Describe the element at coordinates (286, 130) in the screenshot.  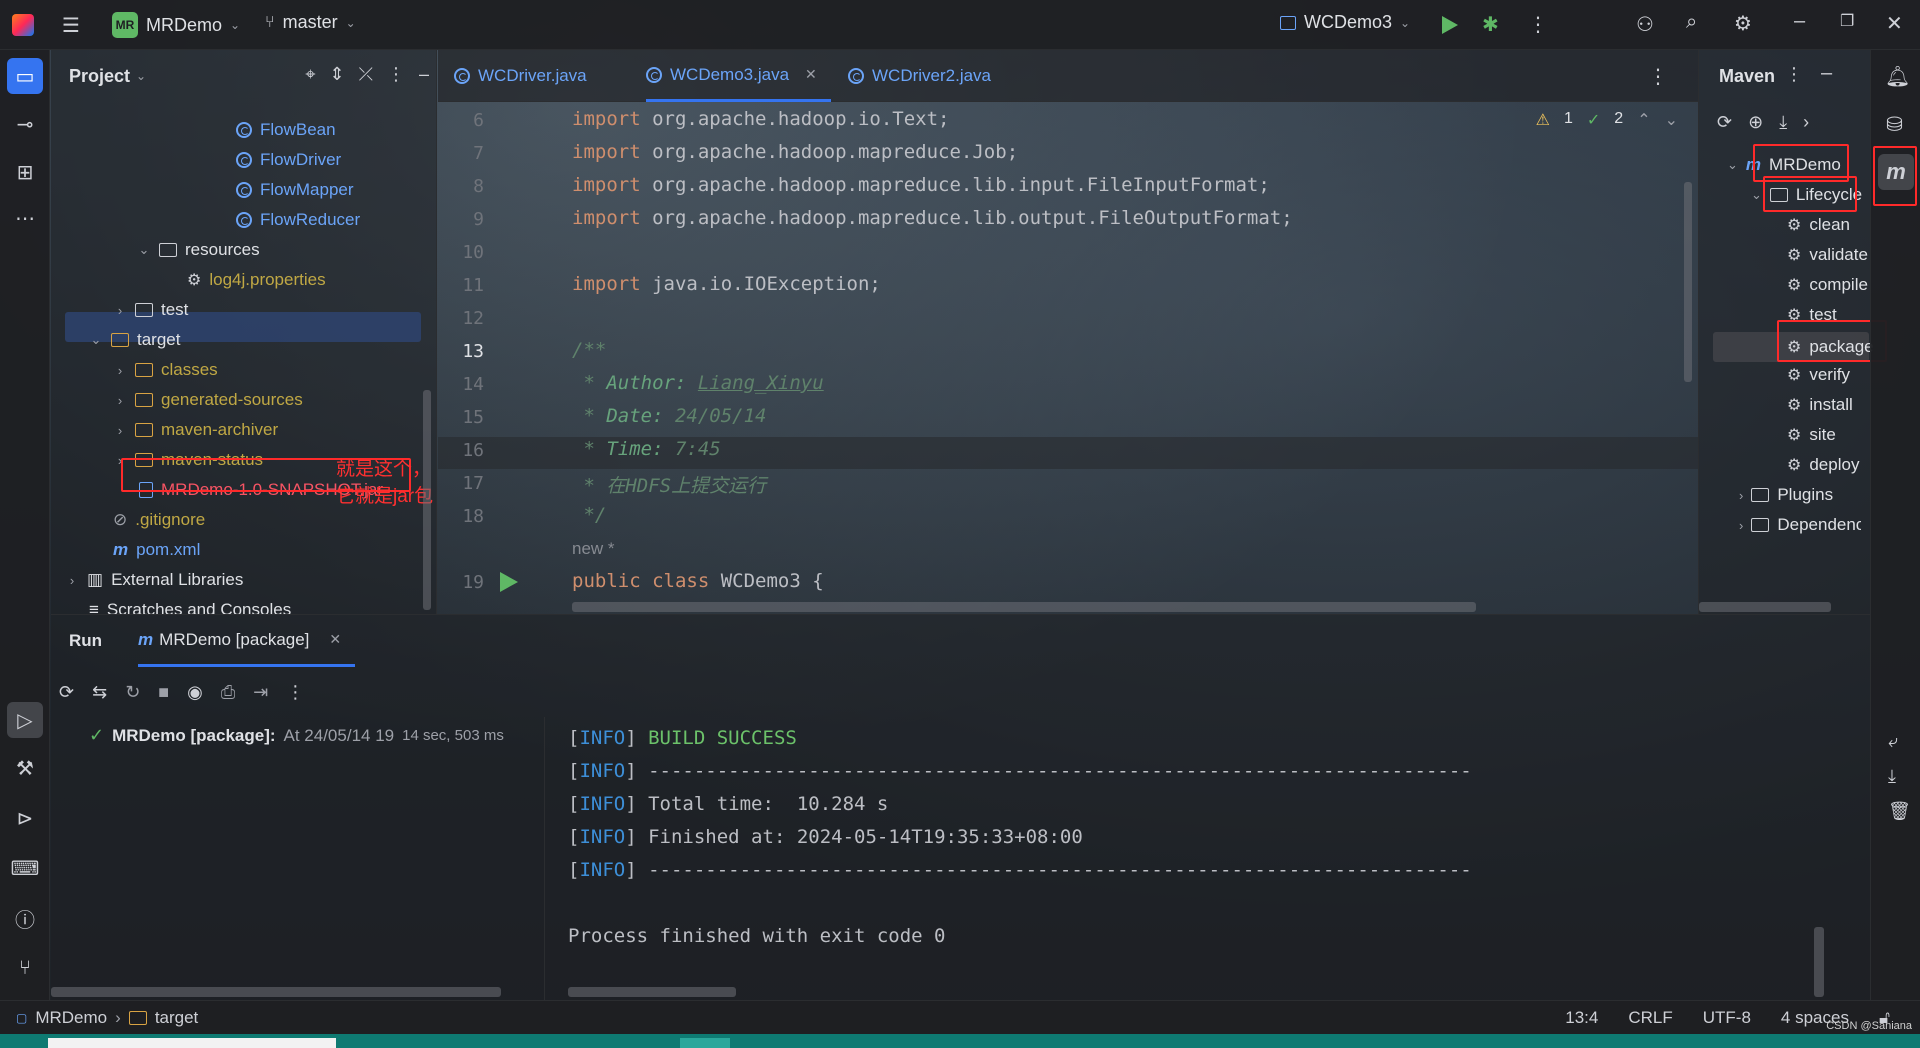
I see `tree-item-flowbean: FlowBean` at that location.